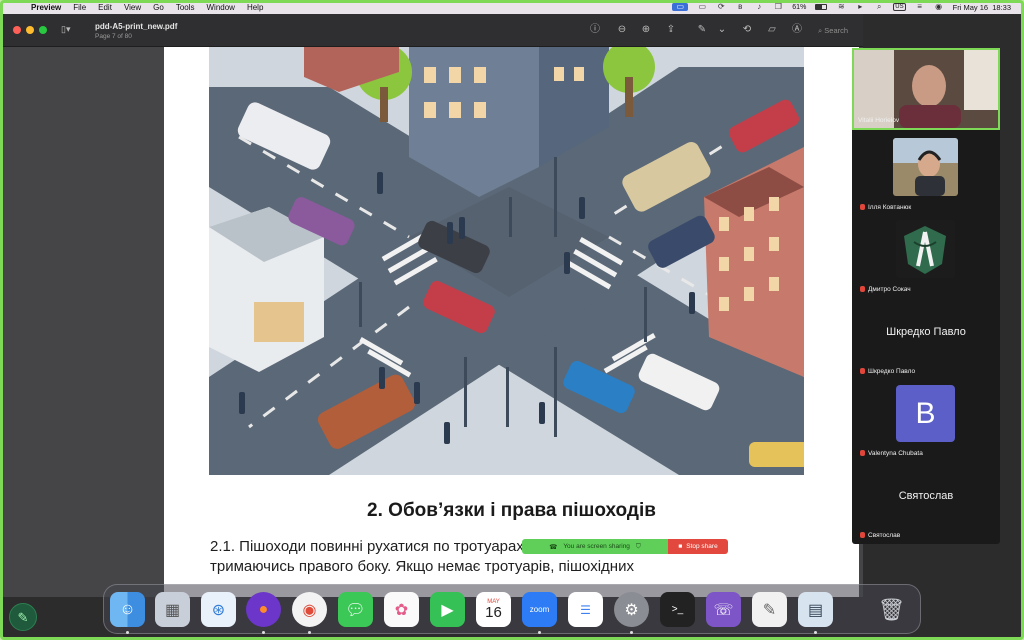 Image resolution: width=1024 pixels, height=640 pixels. What do you see at coordinates (136, 26) in the screenshot?
I see `document-title: pdd-A5-print_new.pdf` at bounding box center [136, 26].